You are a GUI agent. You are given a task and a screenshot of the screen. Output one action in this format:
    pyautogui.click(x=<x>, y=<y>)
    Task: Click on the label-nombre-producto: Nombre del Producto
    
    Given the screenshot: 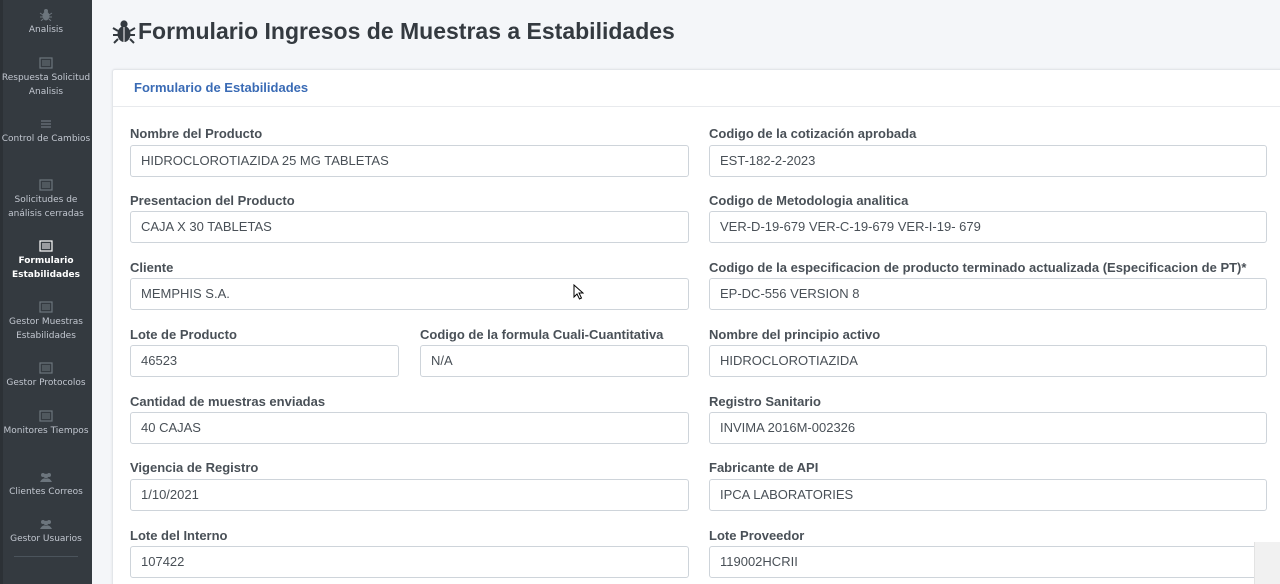 What is the action you would take?
    pyautogui.click(x=196, y=133)
    